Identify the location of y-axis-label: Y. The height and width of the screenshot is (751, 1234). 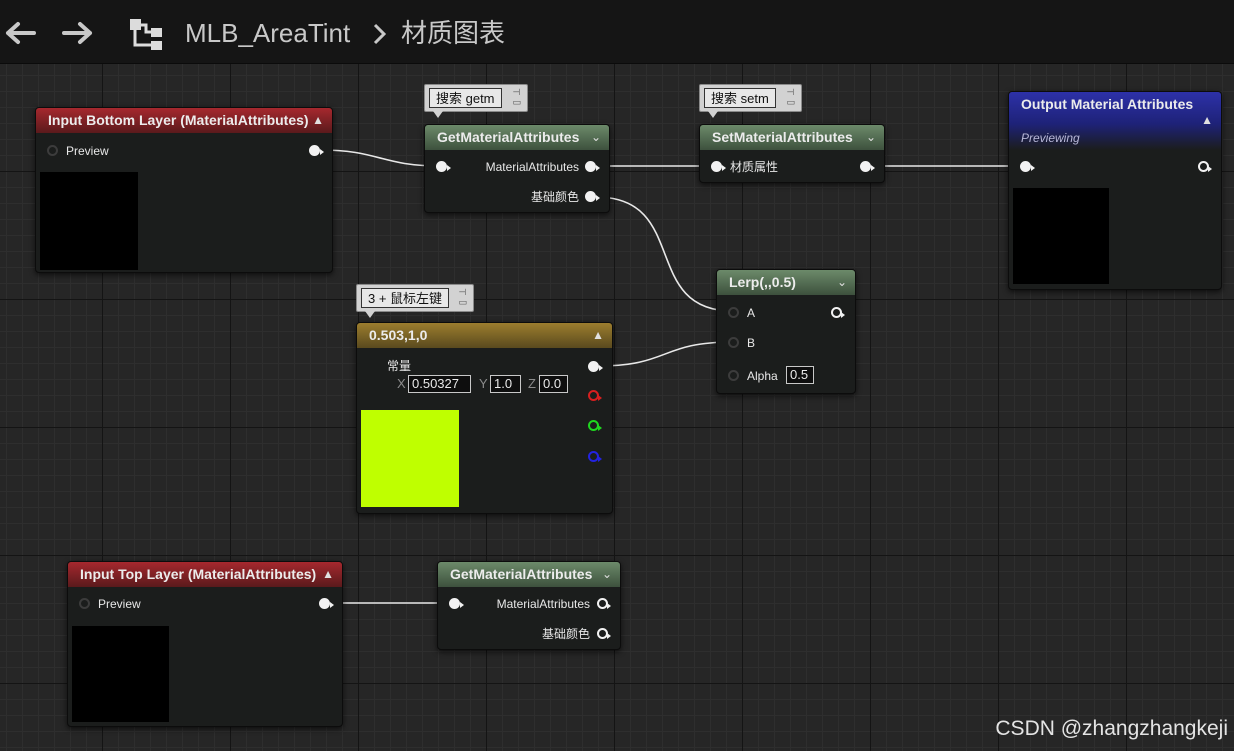
(483, 383).